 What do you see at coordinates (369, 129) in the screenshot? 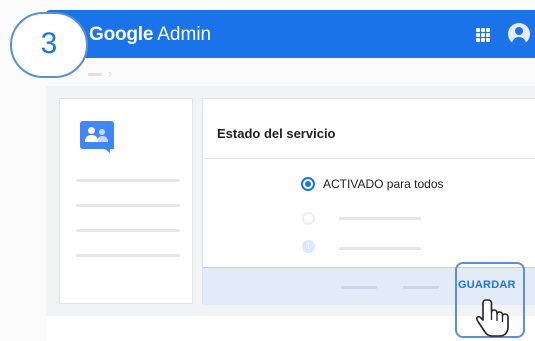
I see `card-header: Estado del servicio` at bounding box center [369, 129].